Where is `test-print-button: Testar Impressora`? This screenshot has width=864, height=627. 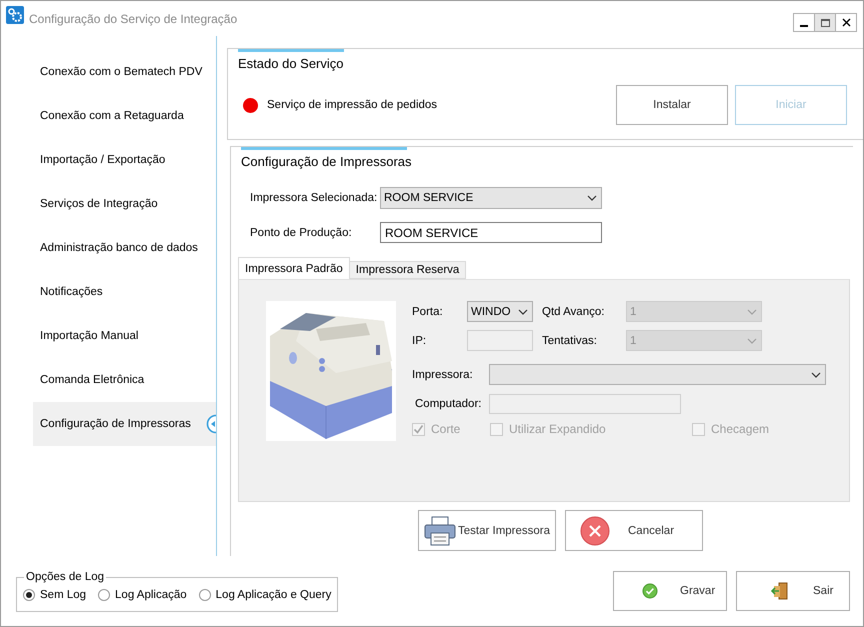 test-print-button: Testar Impressora is located at coordinates (487, 530).